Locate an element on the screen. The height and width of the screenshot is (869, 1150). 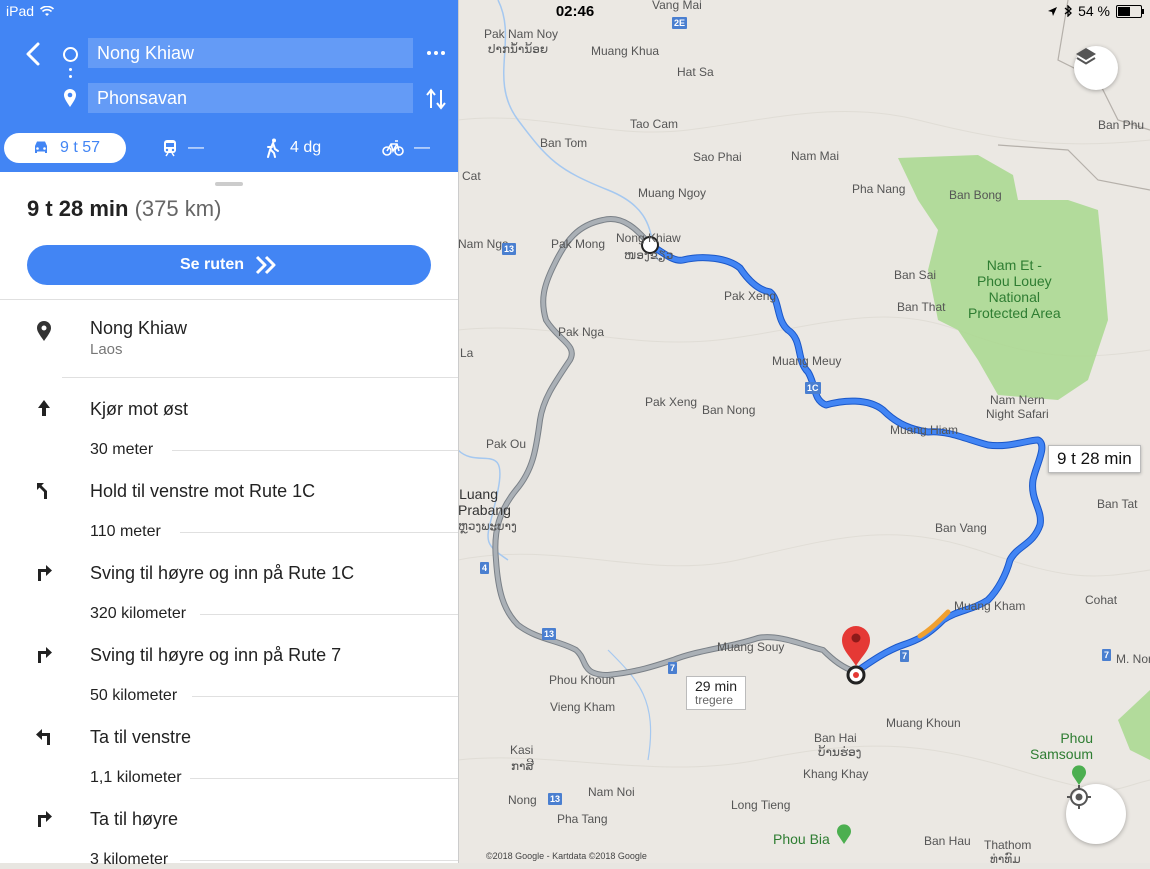
origin-circle-icon is located at coordinates (70, 54).